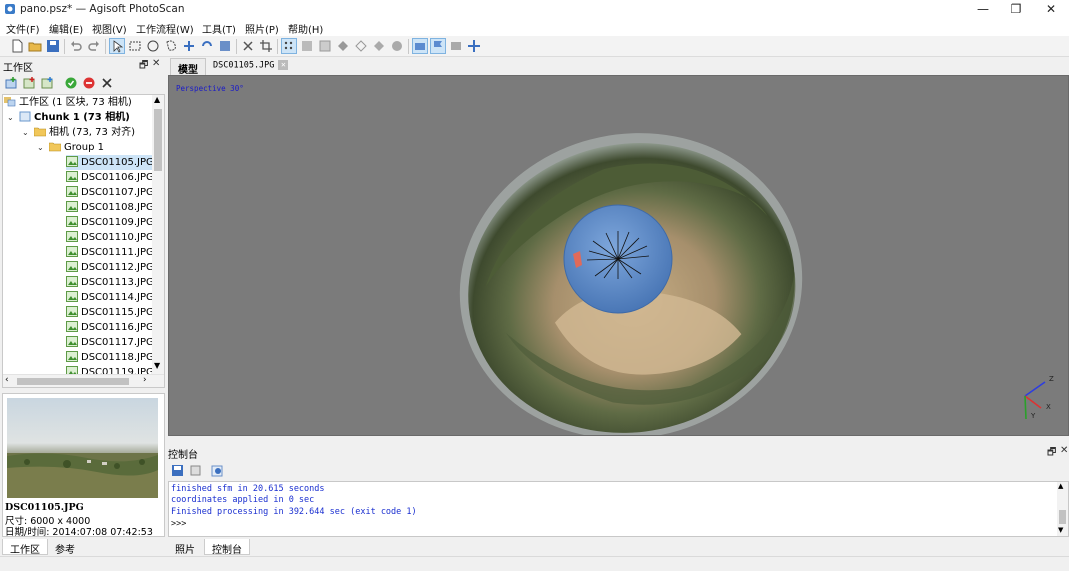 The image size is (1069, 571). Describe the element at coordinates (109, 28) in the screenshot. I see `menu-view: 视图(V)` at that location.